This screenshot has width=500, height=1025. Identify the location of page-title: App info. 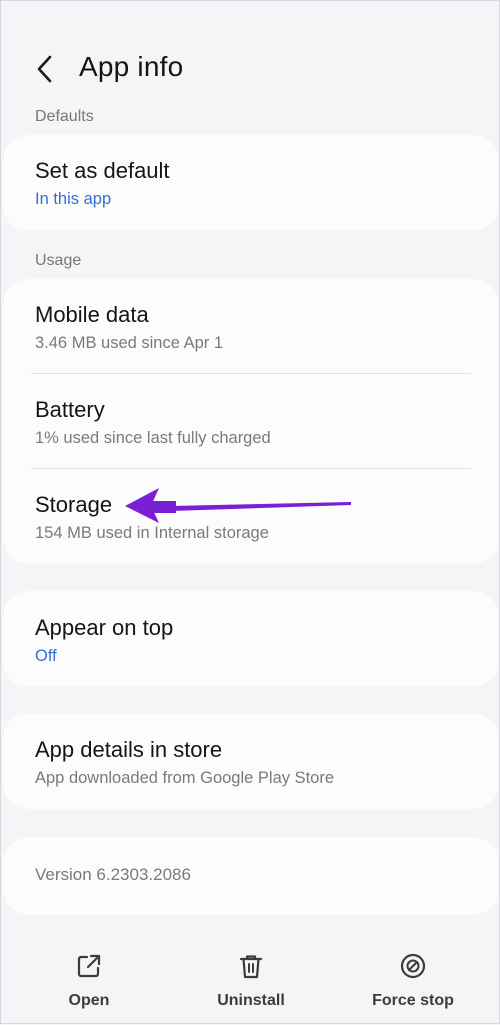
(131, 66).